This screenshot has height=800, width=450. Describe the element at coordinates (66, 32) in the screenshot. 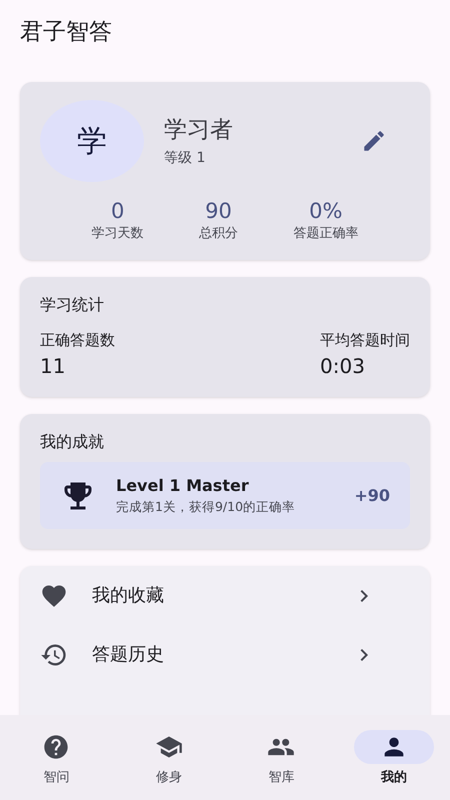

I see `app-title: 君子智答` at that location.